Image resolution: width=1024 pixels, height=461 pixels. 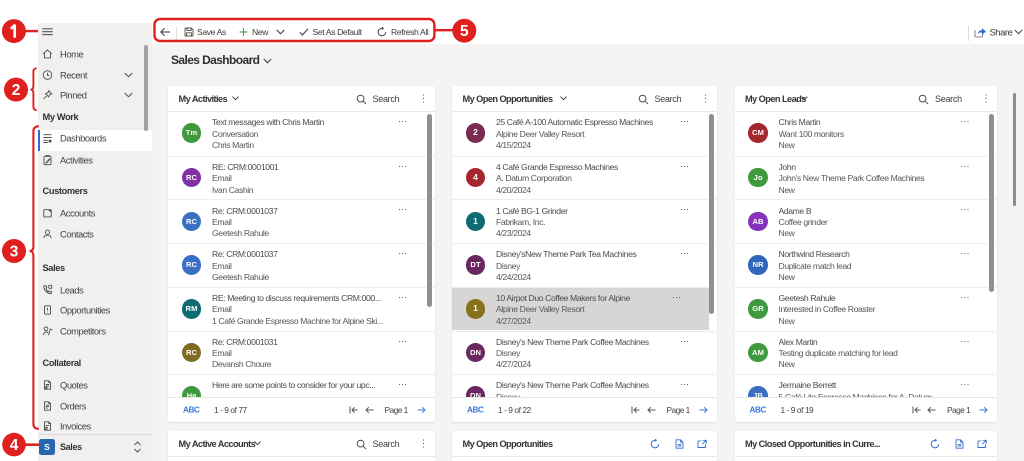 I want to click on svg-text: 3, so click(x=14, y=252).